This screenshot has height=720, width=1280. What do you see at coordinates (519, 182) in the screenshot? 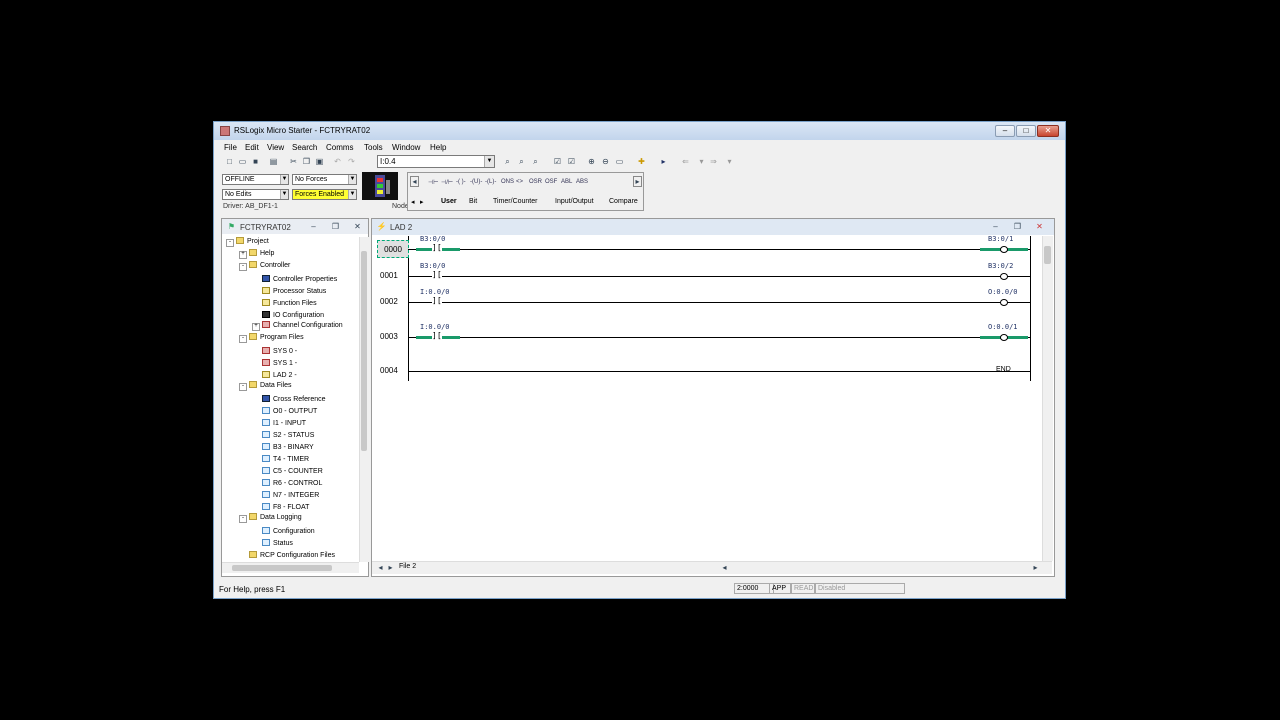
I see `instr-neq: <>` at bounding box center [519, 182].